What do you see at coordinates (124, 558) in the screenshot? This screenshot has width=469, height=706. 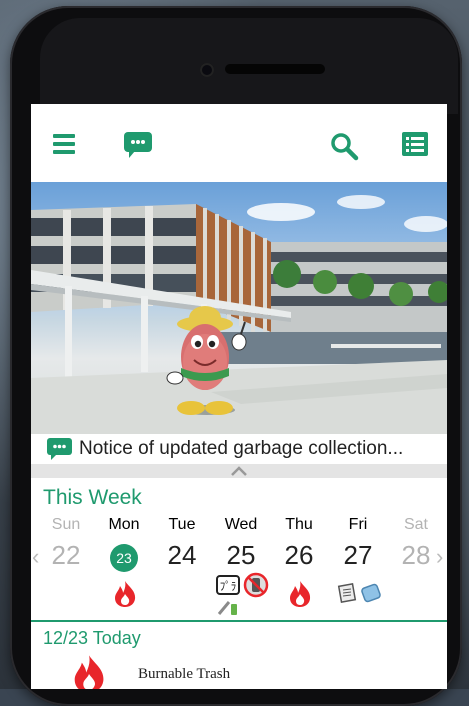 I see `day-date-mon-today: 23` at bounding box center [124, 558].